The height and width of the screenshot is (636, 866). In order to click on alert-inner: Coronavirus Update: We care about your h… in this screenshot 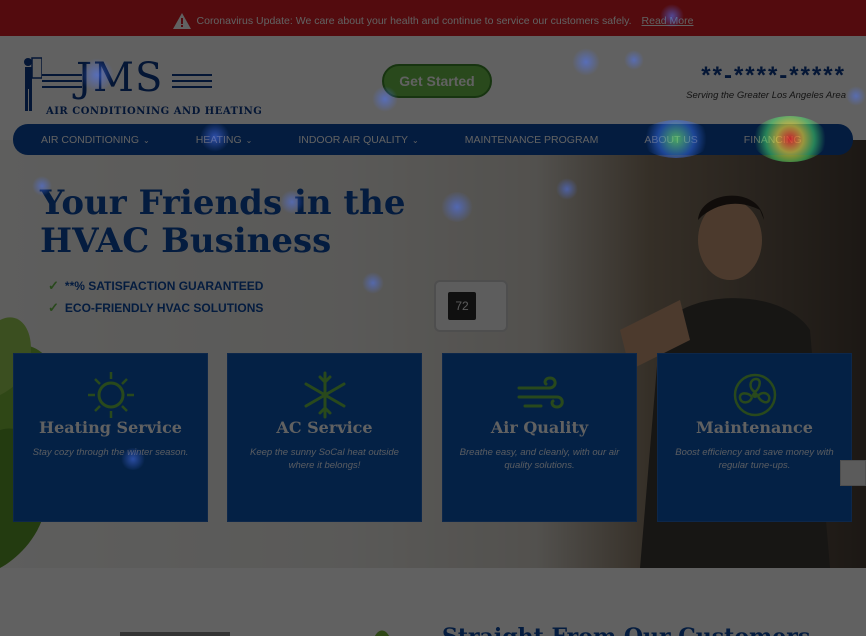, I will do `click(433, 21)`.